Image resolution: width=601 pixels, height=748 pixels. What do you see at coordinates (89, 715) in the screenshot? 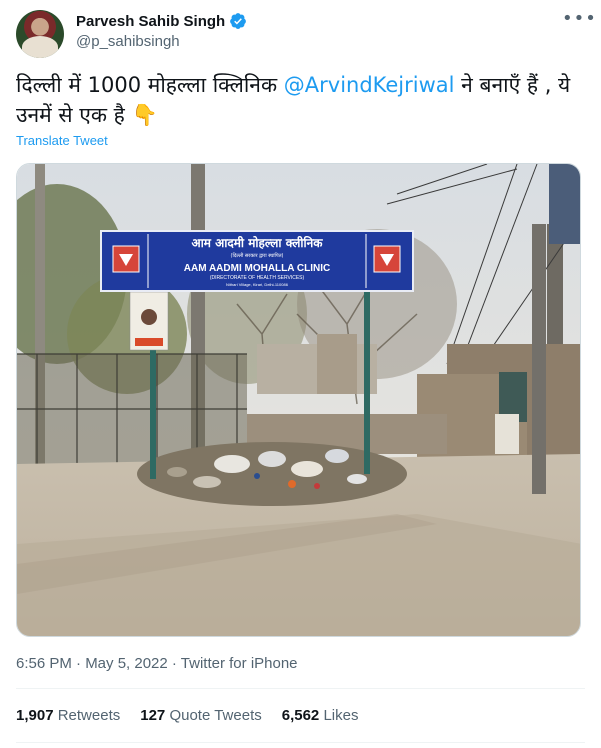
I see `stat-retweets-label: Retweets` at bounding box center [89, 715].